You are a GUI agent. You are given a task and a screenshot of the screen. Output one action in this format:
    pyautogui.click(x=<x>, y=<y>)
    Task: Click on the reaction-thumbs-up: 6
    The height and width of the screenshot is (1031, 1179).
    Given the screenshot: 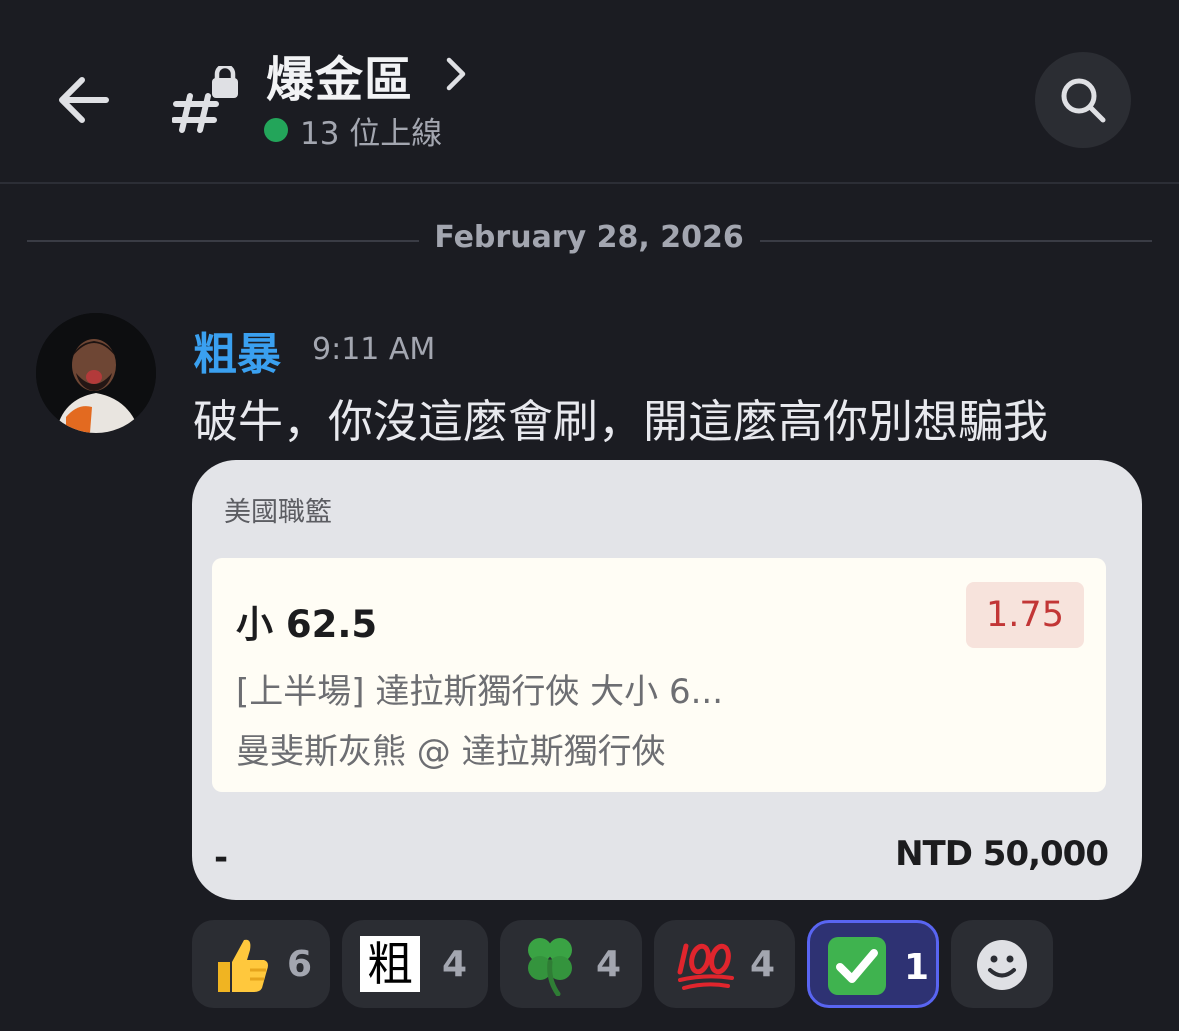 What is the action you would take?
    pyautogui.click(x=261, y=964)
    